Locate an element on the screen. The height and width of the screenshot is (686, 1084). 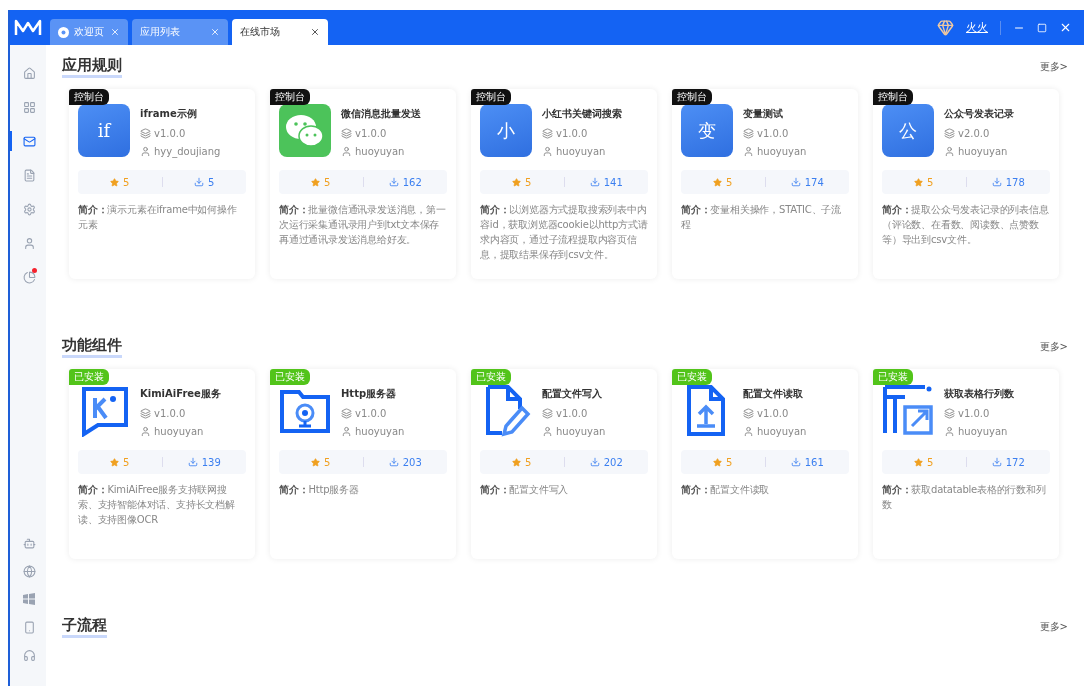
app-description: 简介：Http服务器 is located at coordinates (319, 490).